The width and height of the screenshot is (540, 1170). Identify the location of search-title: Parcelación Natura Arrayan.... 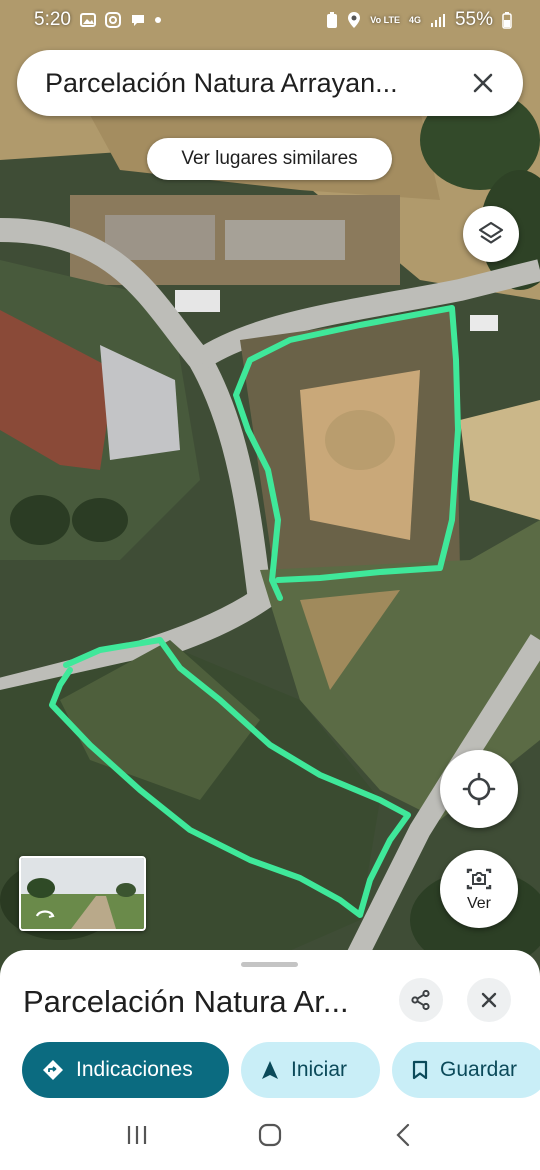
(253, 83).